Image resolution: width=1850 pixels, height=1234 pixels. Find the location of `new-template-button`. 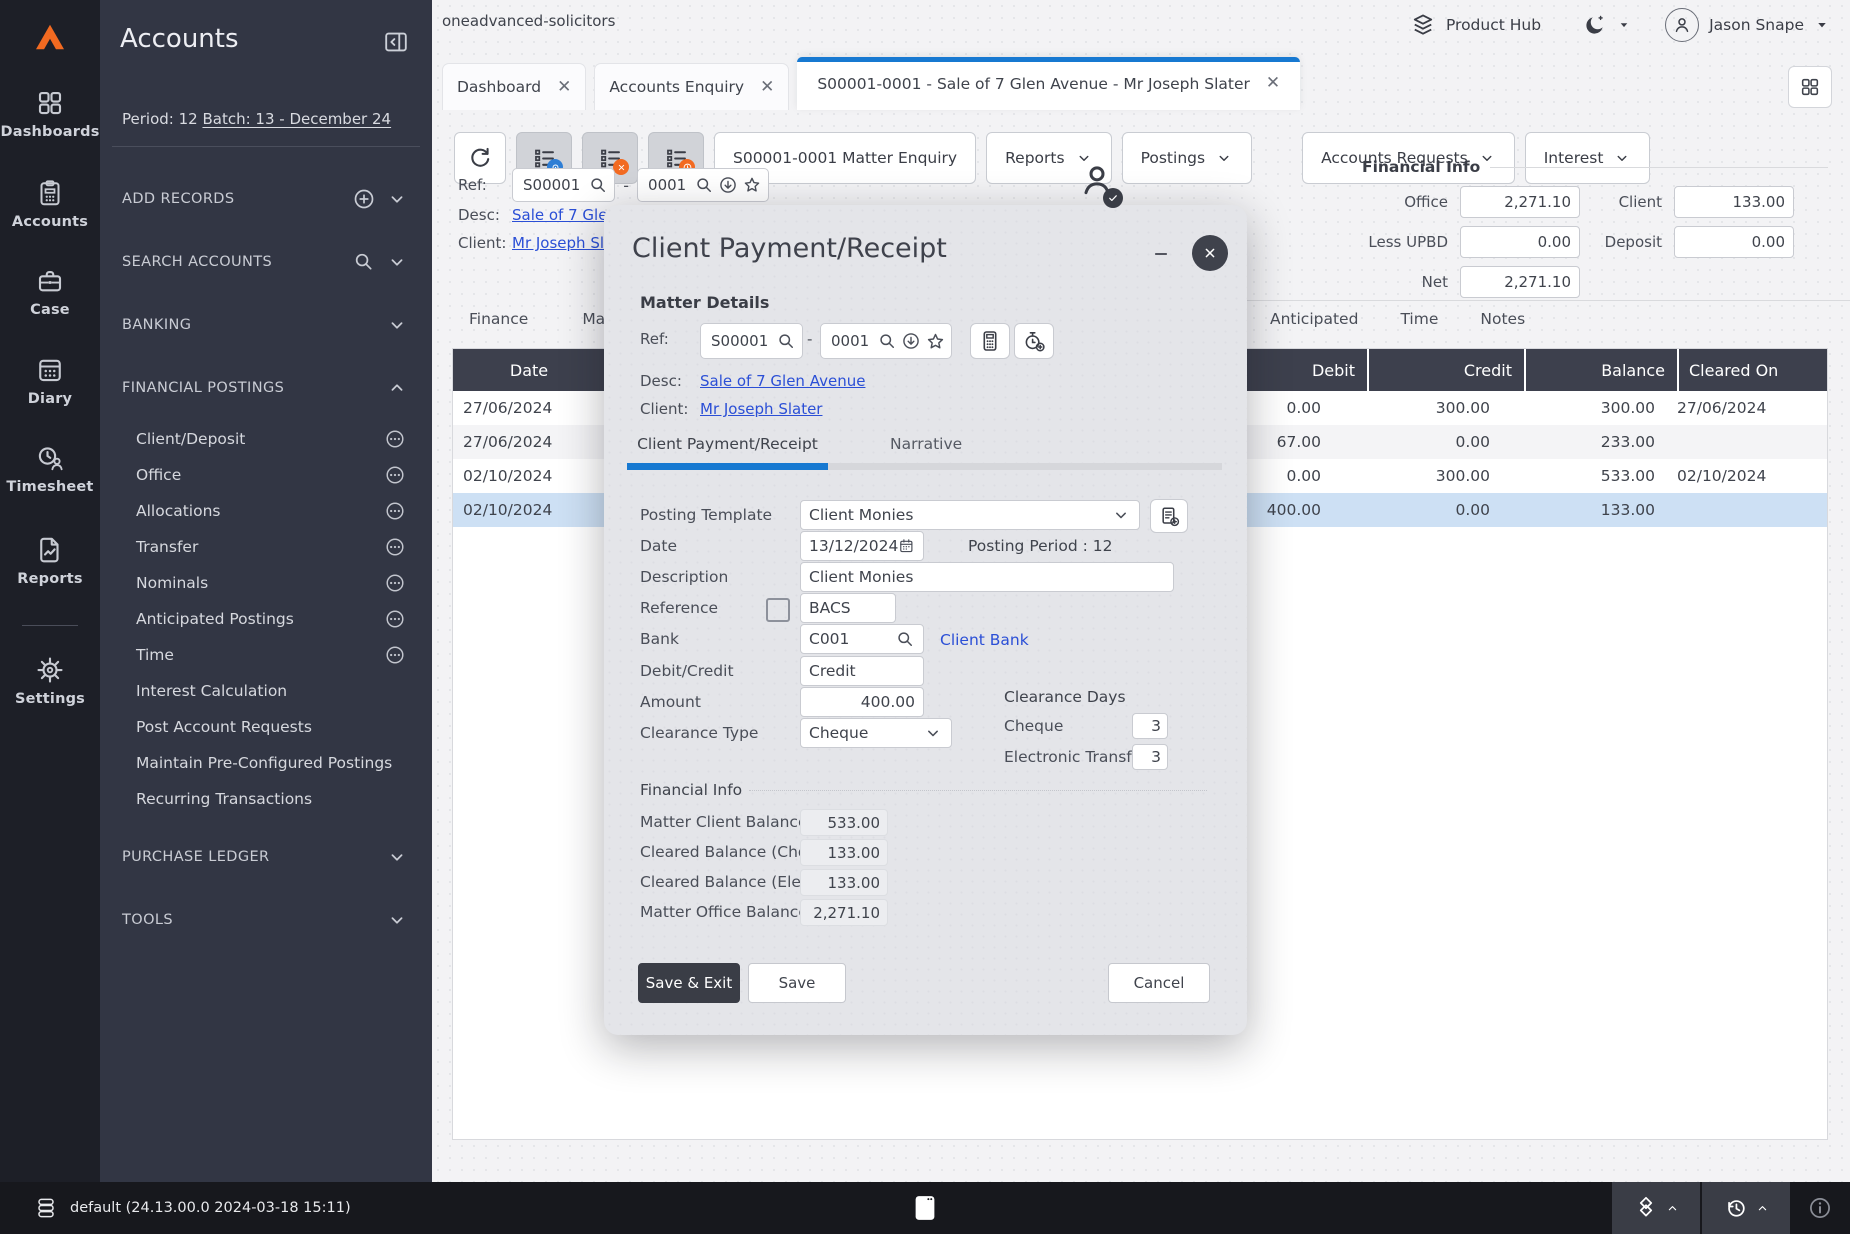

new-template-button is located at coordinates (1169, 516).